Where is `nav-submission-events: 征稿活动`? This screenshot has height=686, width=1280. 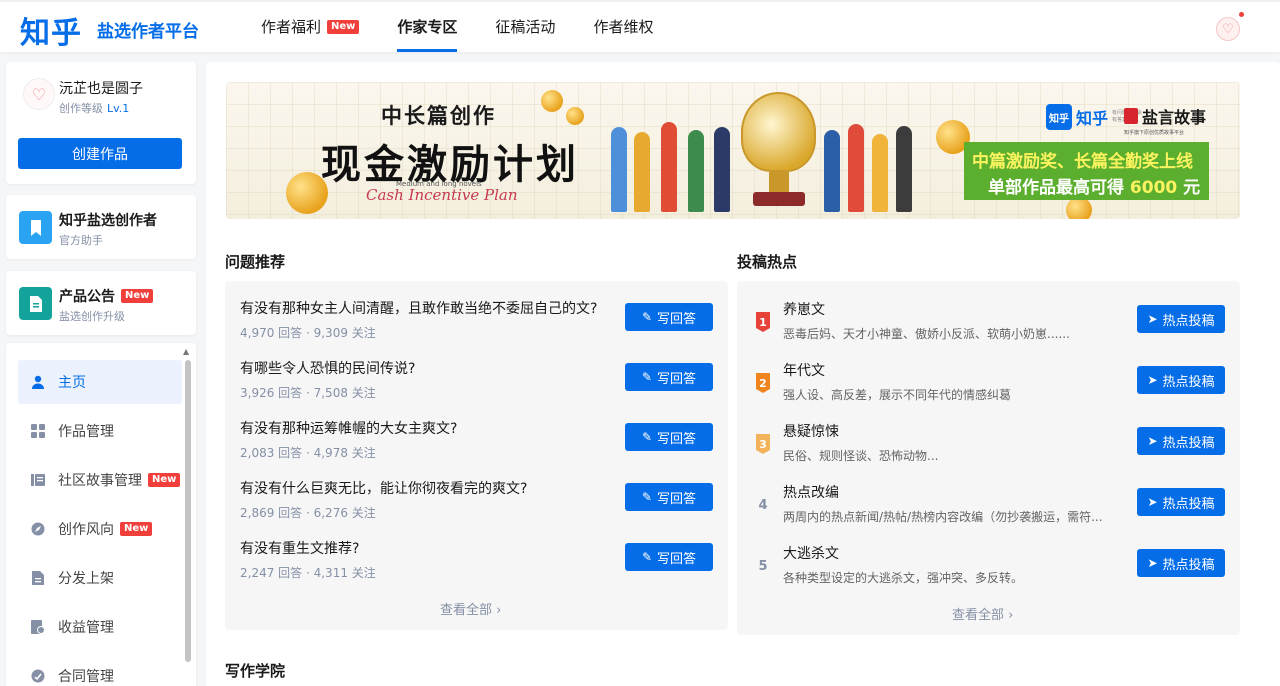 nav-submission-events: 征稿活动 is located at coordinates (525, 27).